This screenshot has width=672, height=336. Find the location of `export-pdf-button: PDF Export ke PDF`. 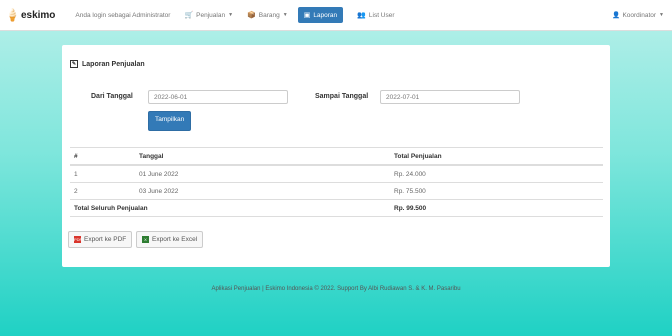

export-pdf-button: PDF Export ke PDF is located at coordinates (100, 239).